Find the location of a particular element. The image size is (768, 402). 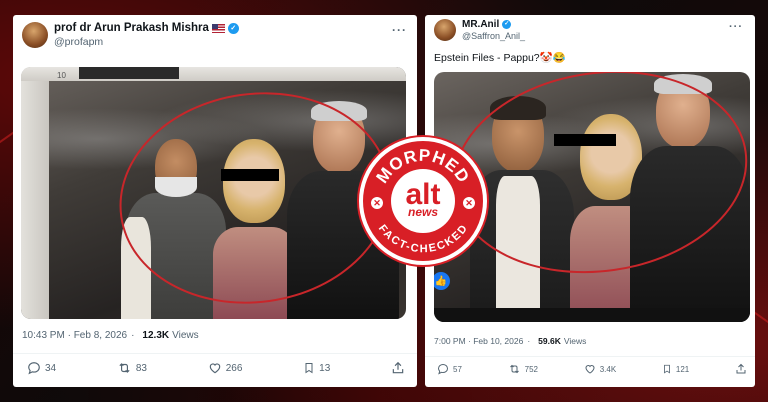

repost-button: 752 is located at coordinates (523, 369).